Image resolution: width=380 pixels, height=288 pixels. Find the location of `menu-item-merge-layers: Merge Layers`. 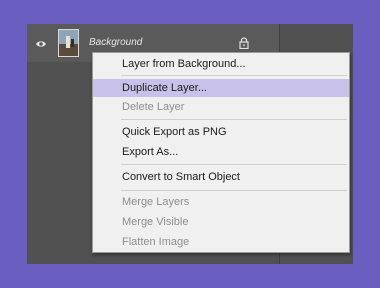

menu-item-merge-layers: Merge Layers is located at coordinates (221, 202).